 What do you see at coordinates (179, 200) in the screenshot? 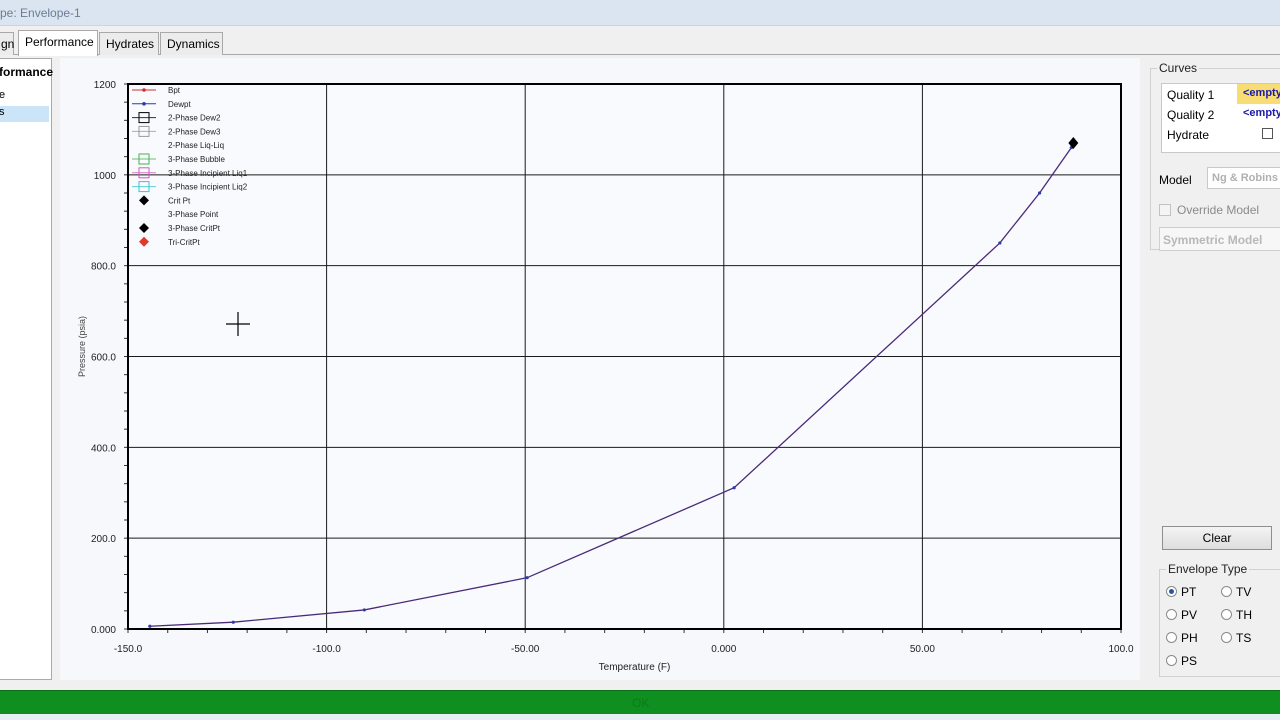
I see `legend-label: Crit Pt` at bounding box center [179, 200].